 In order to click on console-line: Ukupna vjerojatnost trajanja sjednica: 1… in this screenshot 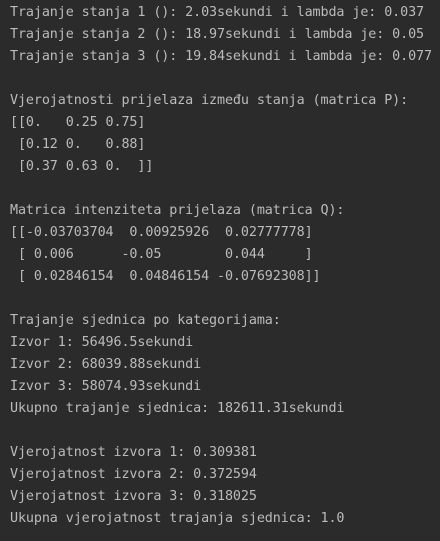, I will do `click(177, 518)`.